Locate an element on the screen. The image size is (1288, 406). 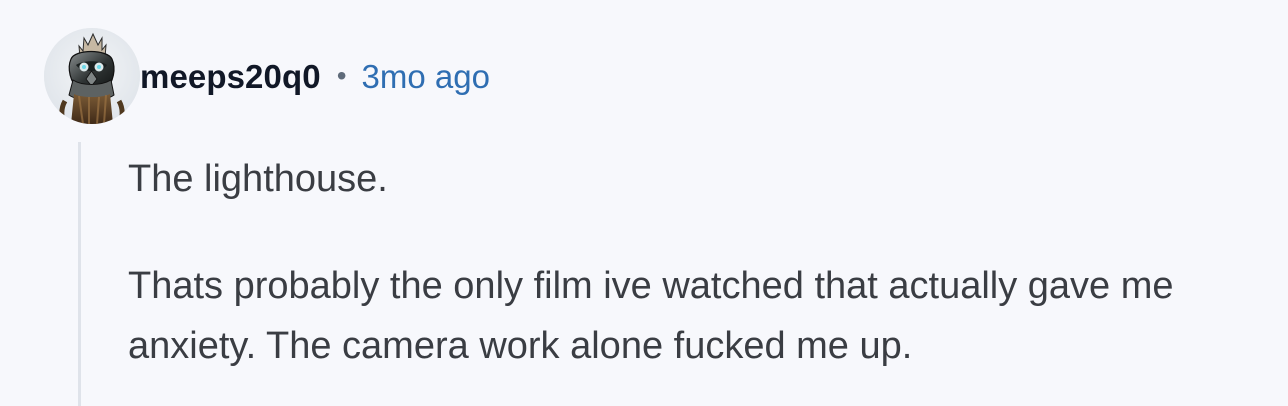
comment-meta: meeps20q0 • 3mo ago is located at coordinates (315, 77).